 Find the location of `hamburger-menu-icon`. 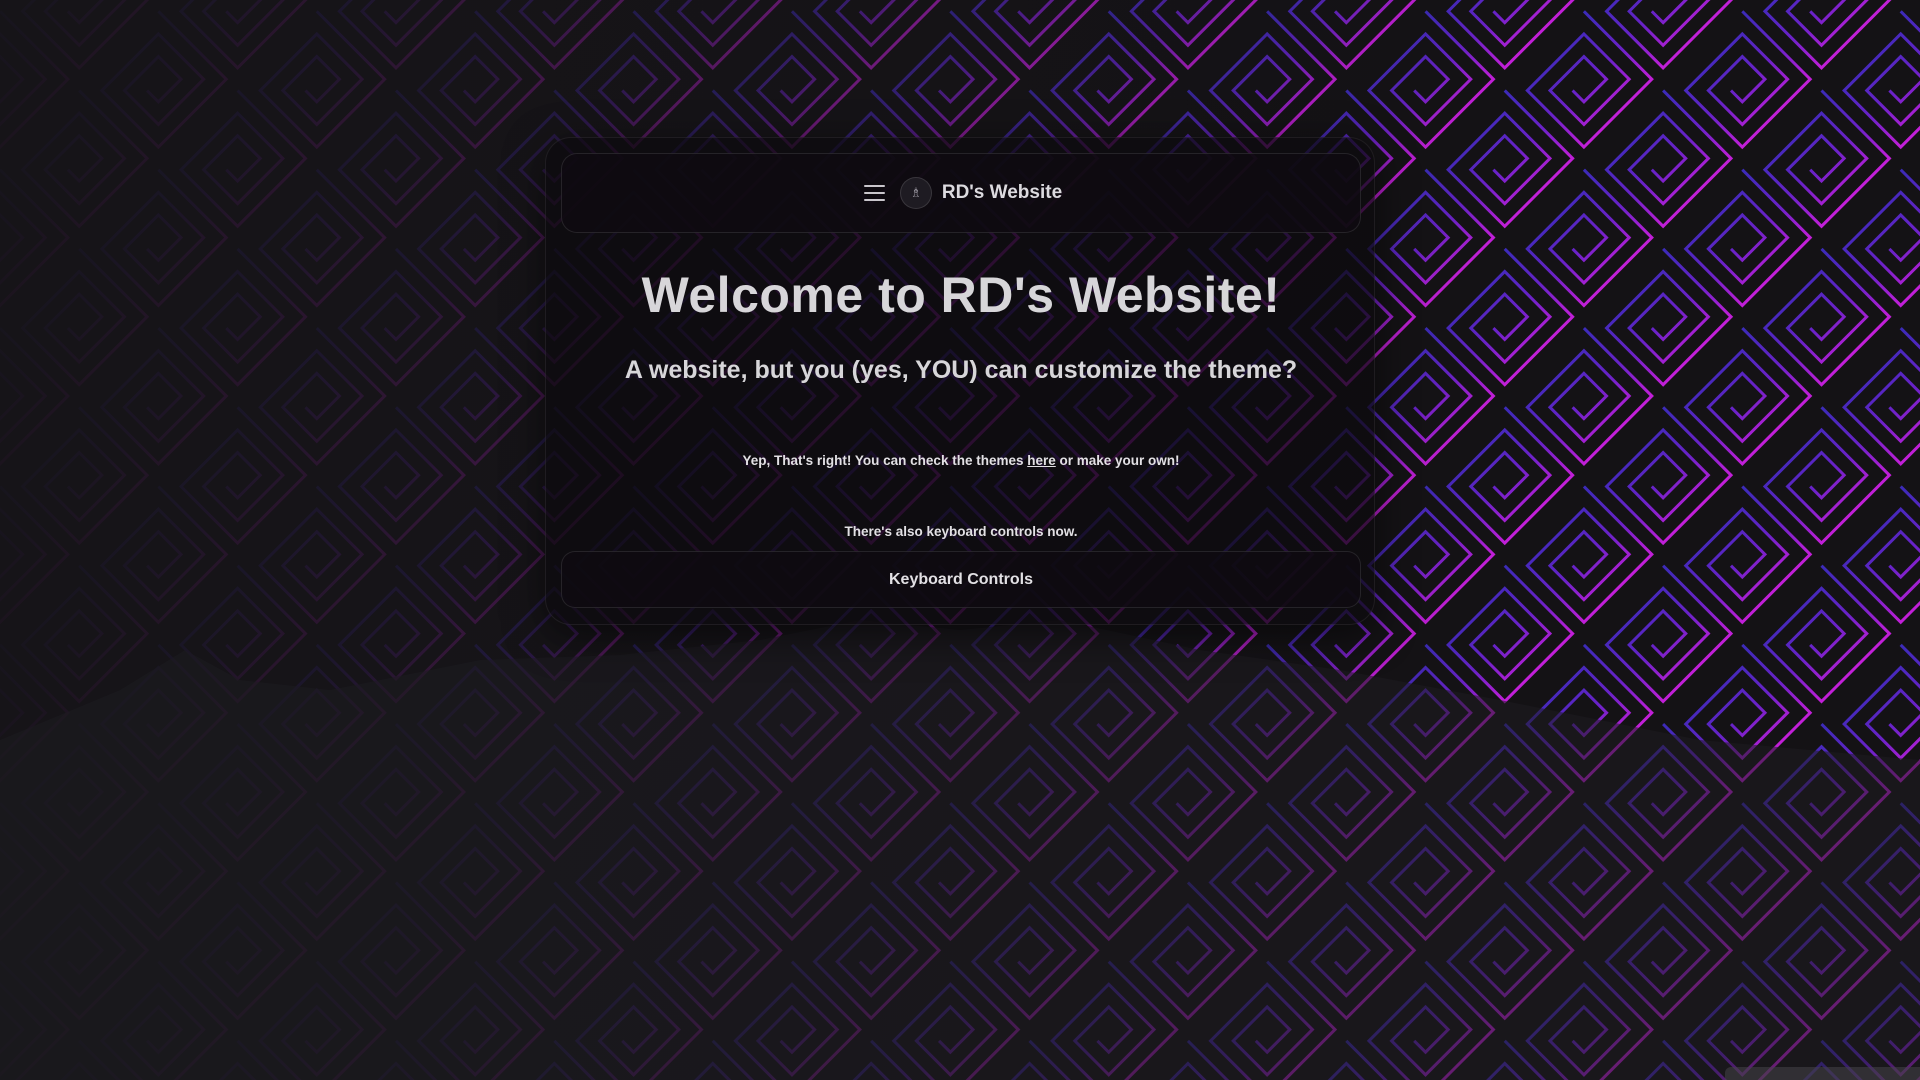

hamburger-menu-icon is located at coordinates (875, 193).